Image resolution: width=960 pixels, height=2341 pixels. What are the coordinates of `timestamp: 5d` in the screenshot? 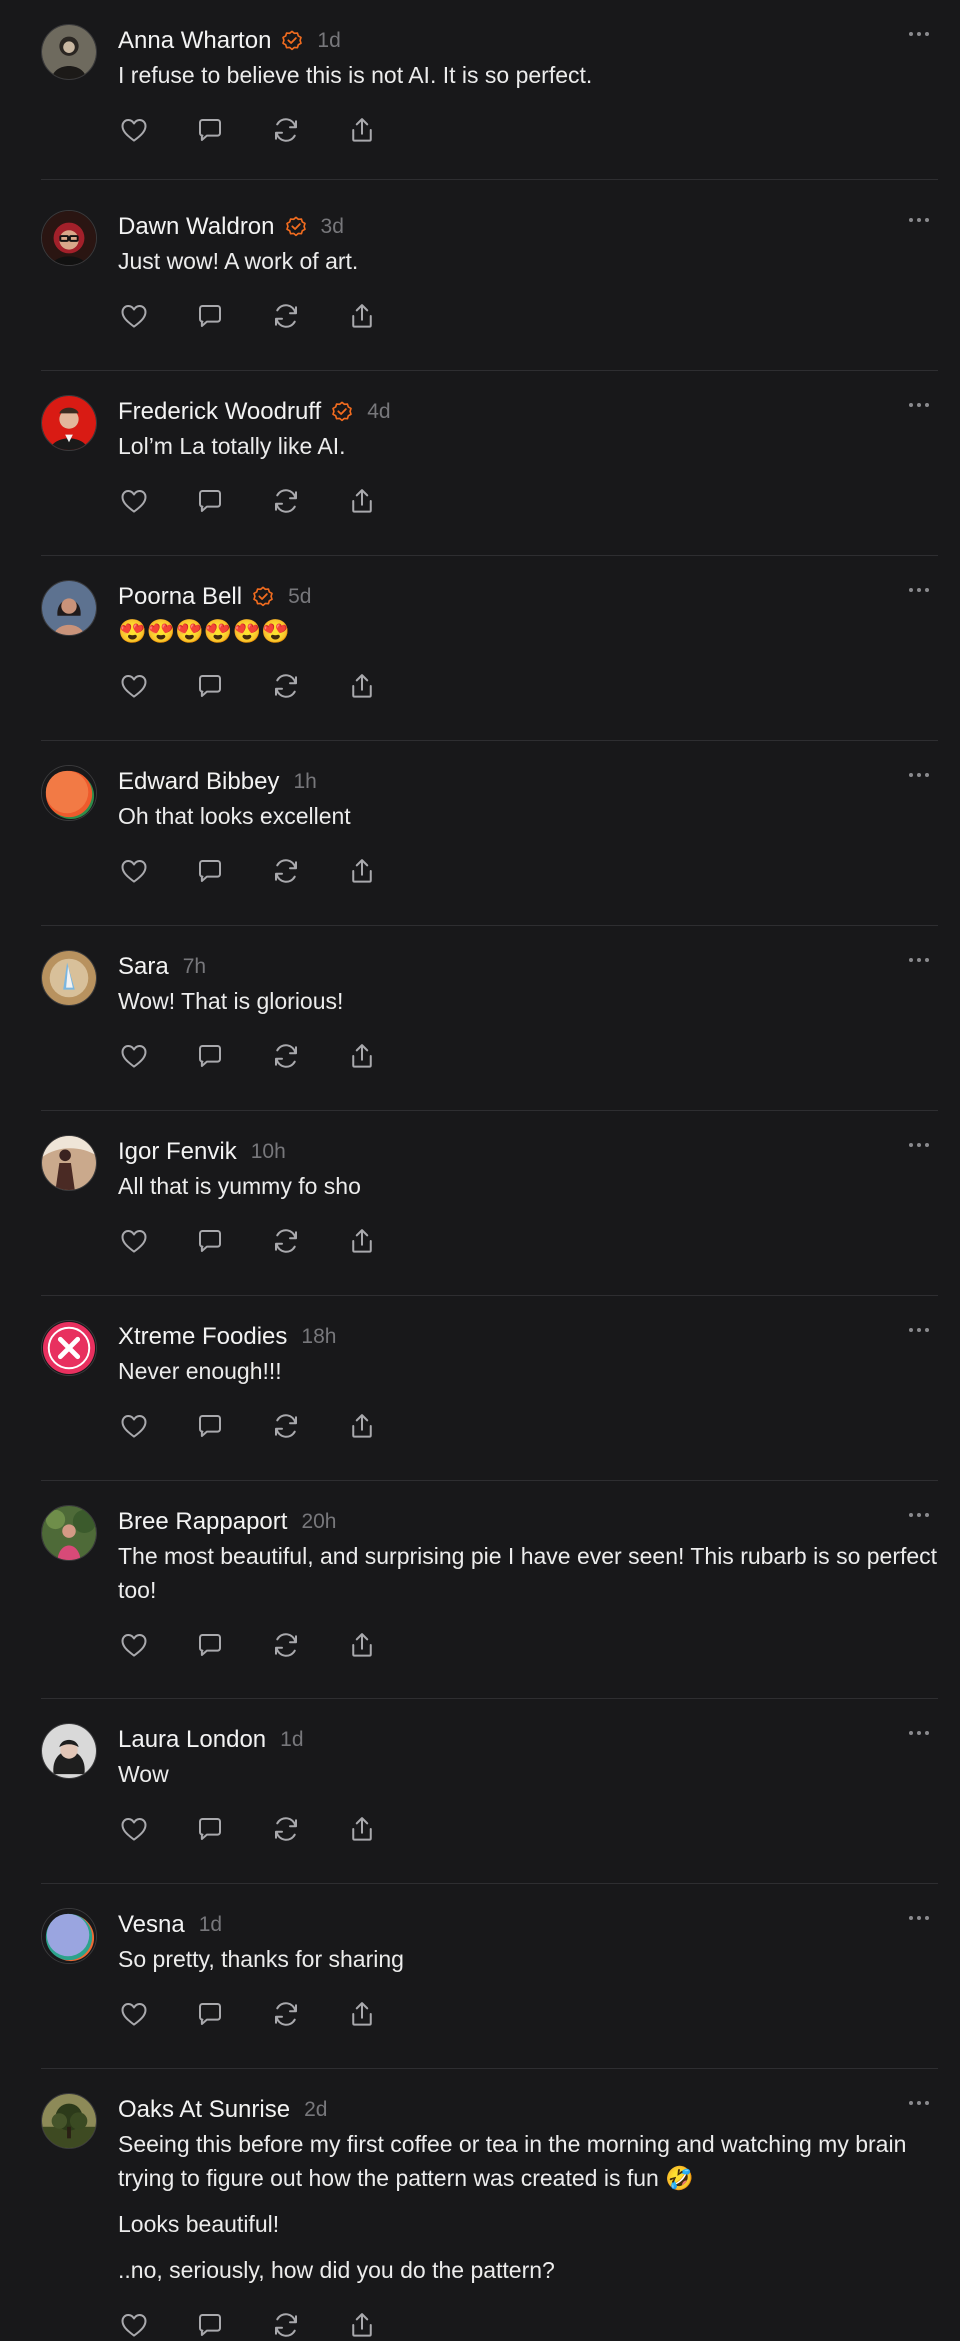 It's located at (300, 596).